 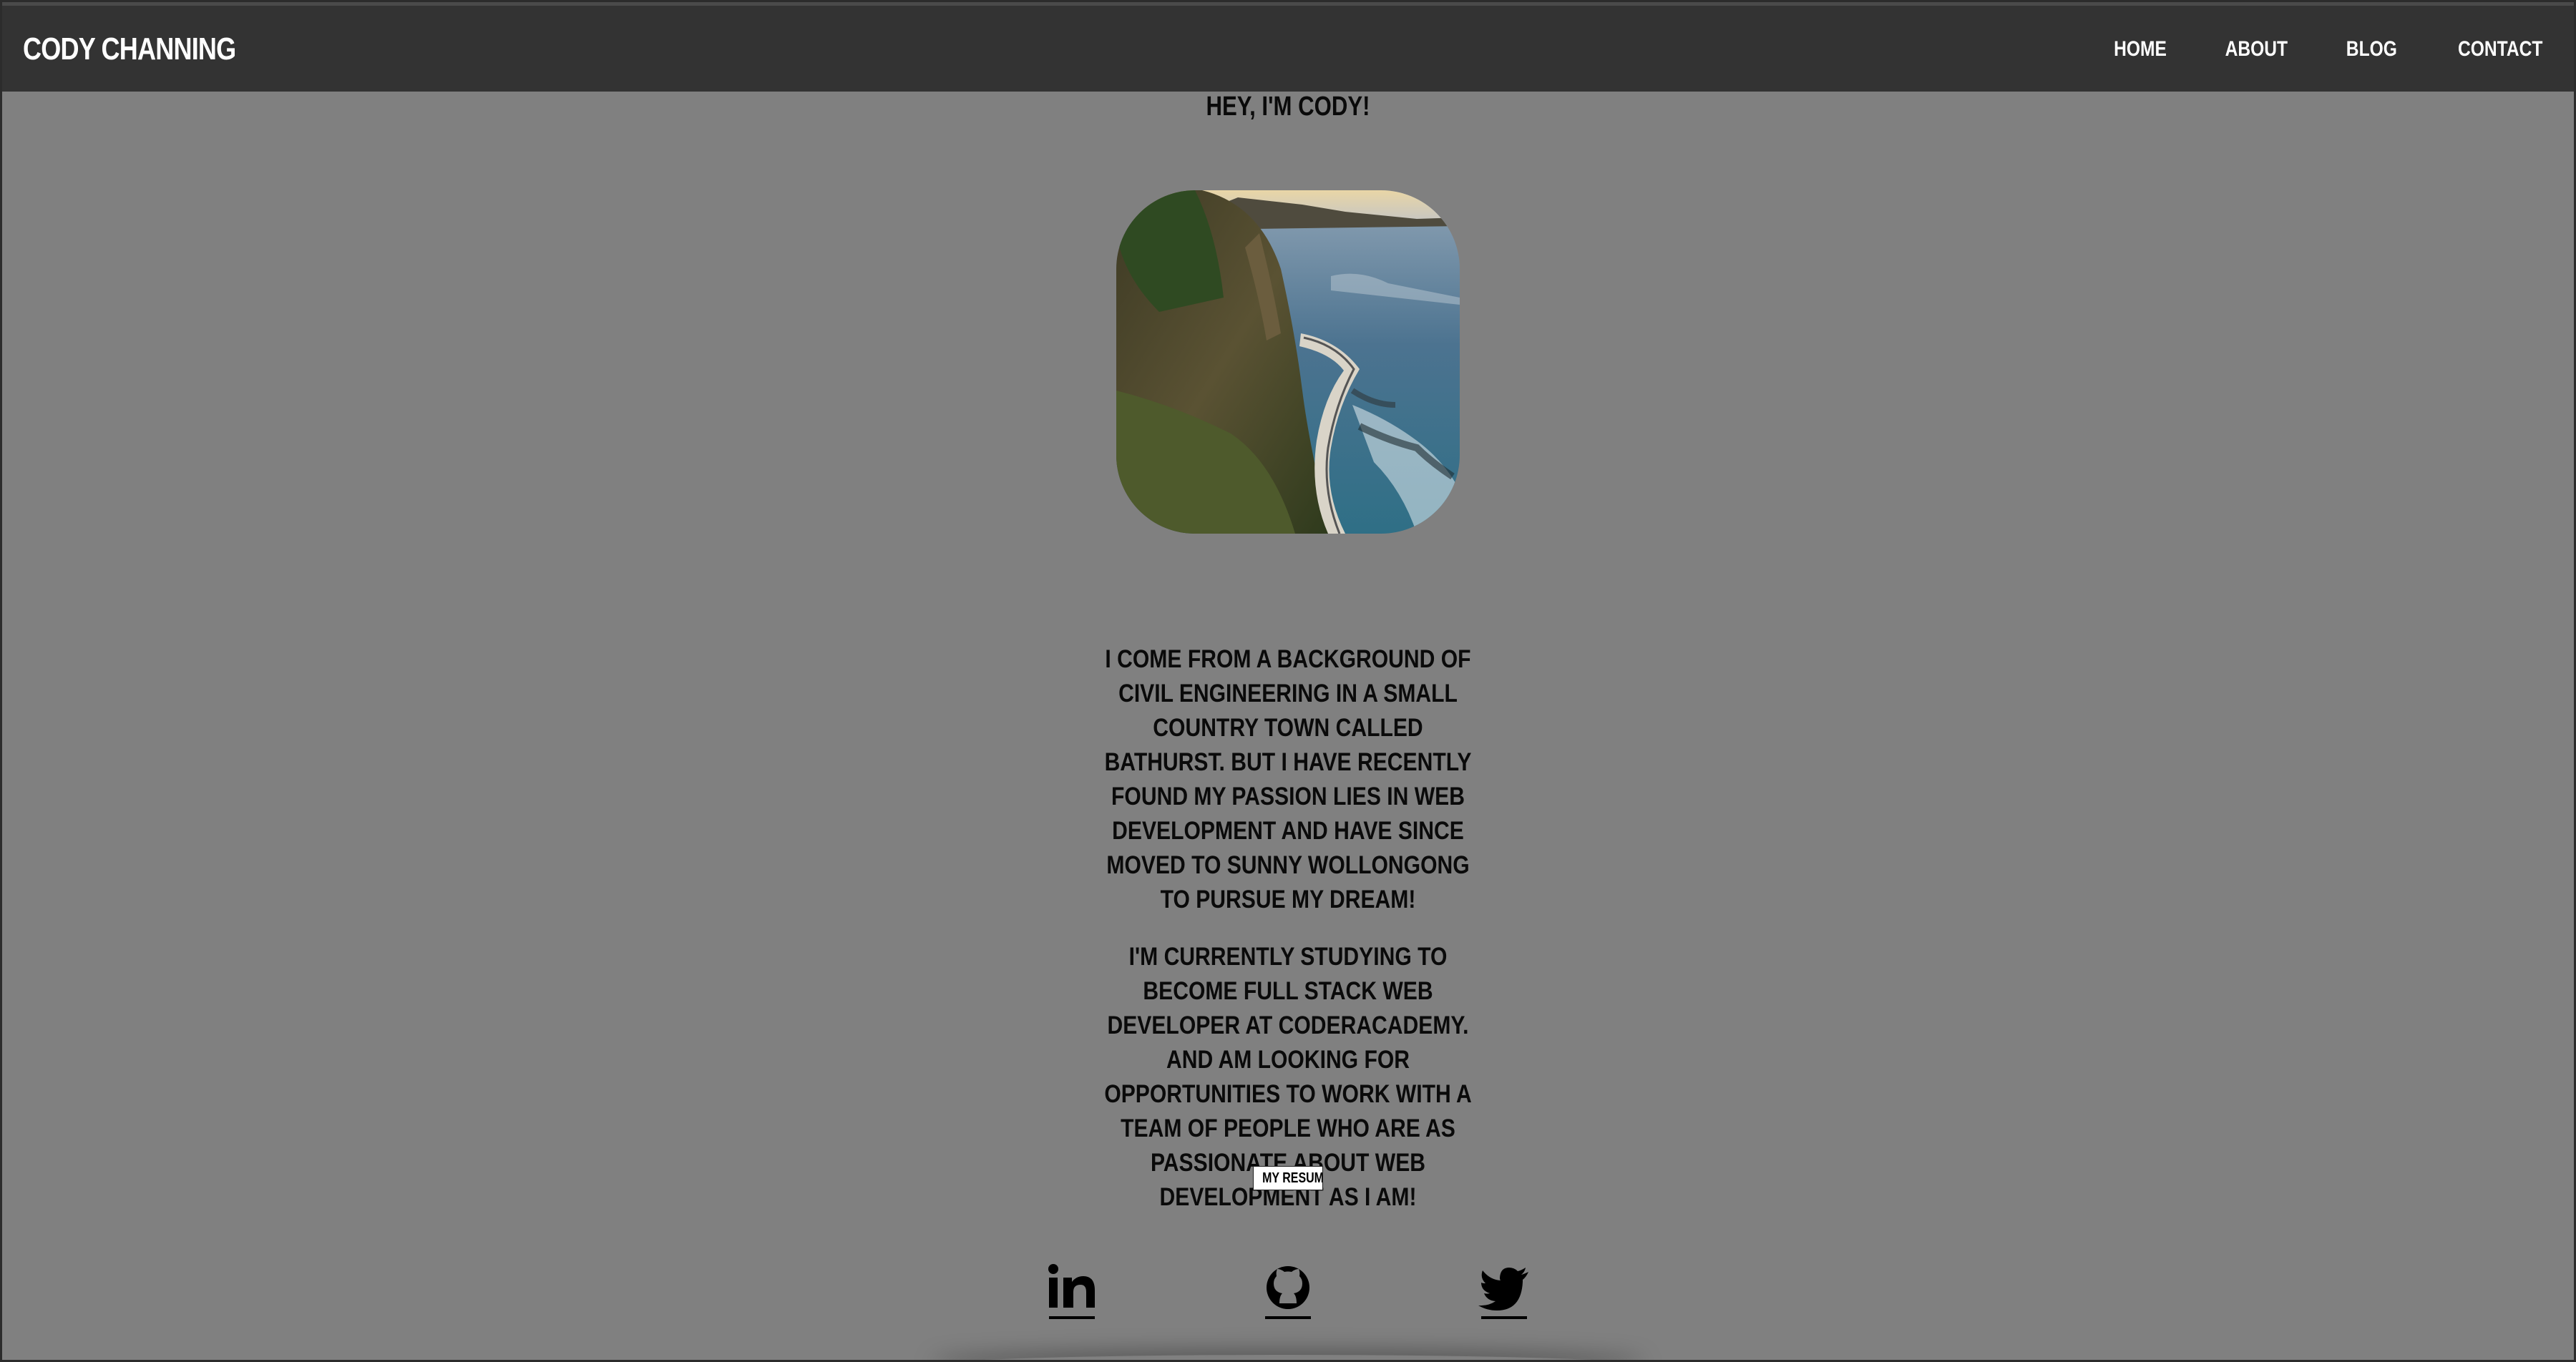 I want to click on github-icon, so click(x=1288, y=1287).